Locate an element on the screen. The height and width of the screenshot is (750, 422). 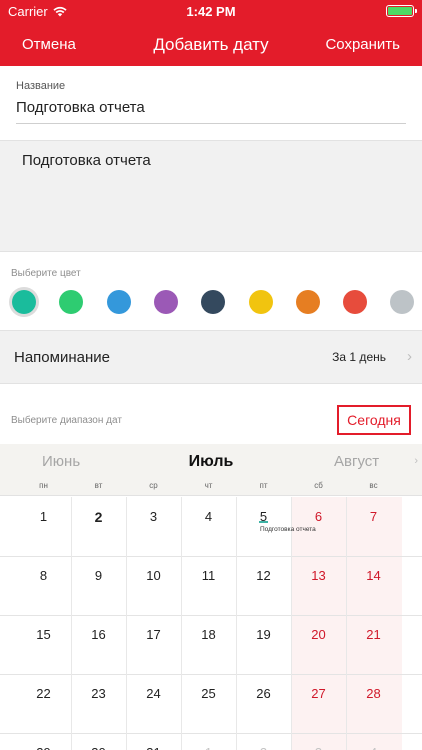
event-marker is located at coordinates (263, 522).